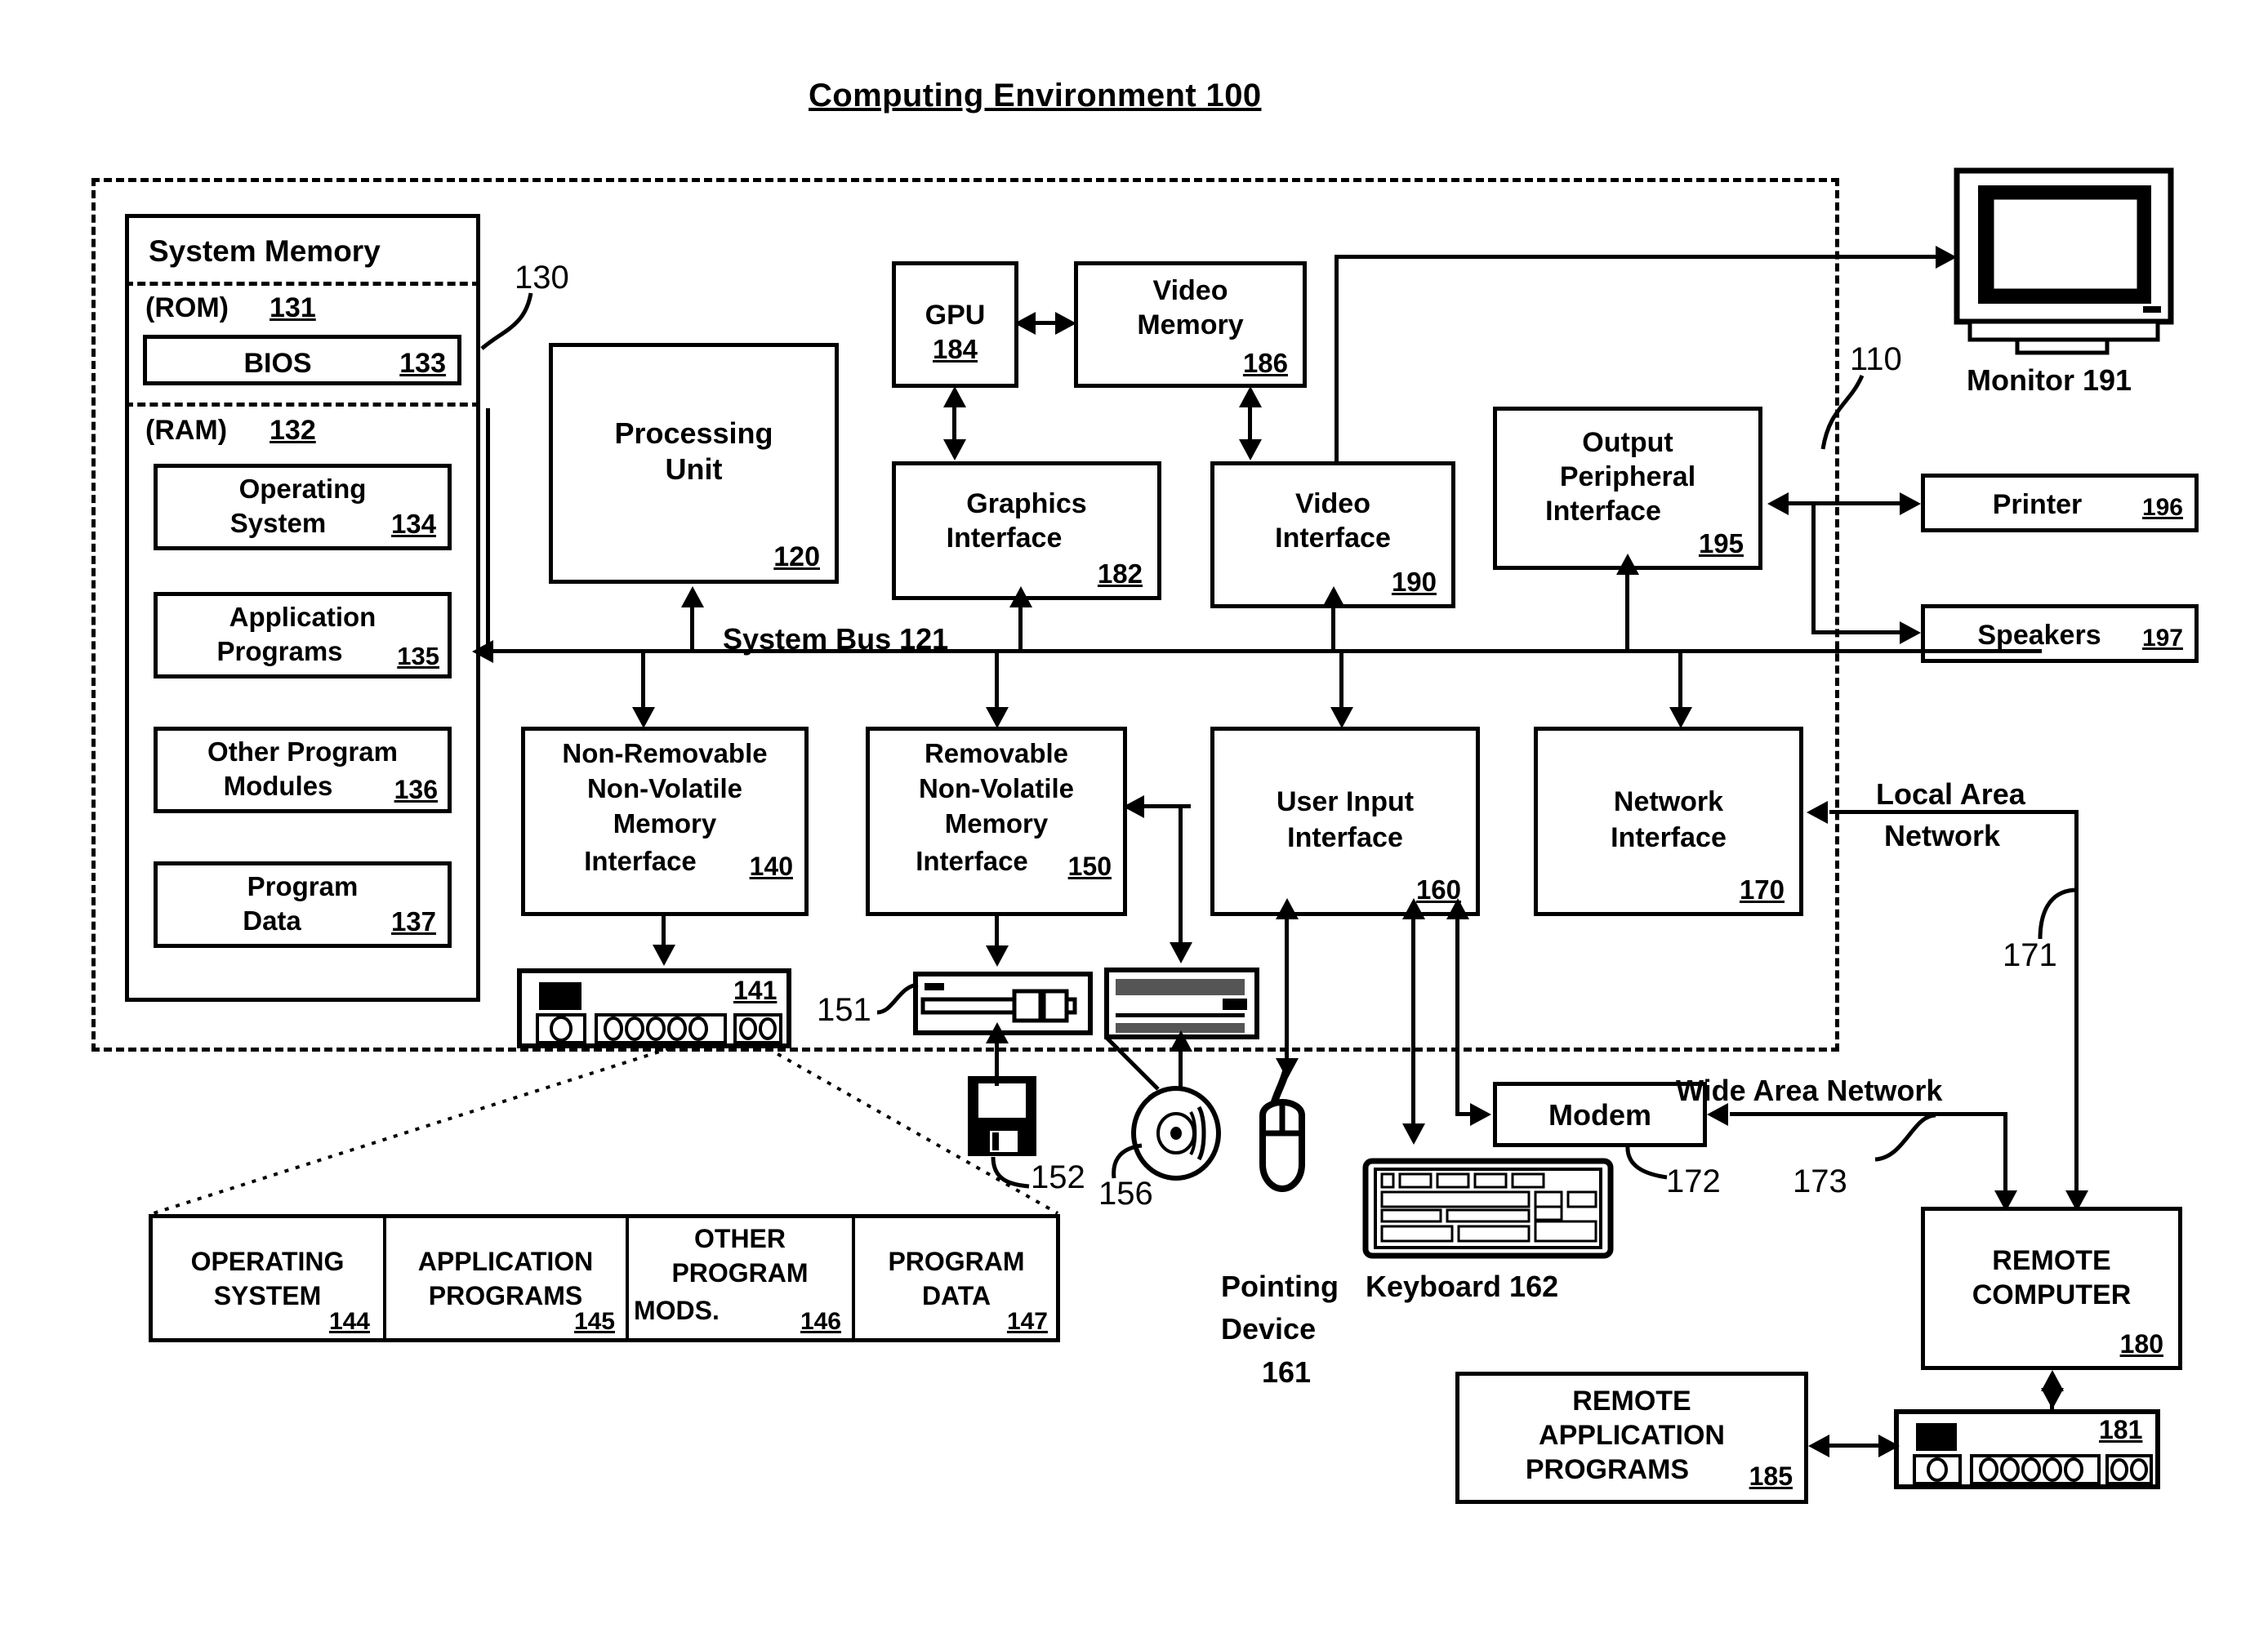 Image resolution: width=2268 pixels, height=1646 pixels. What do you see at coordinates (302, 751) in the screenshot?
I see `other-program-modules-line1: Other Program` at bounding box center [302, 751].